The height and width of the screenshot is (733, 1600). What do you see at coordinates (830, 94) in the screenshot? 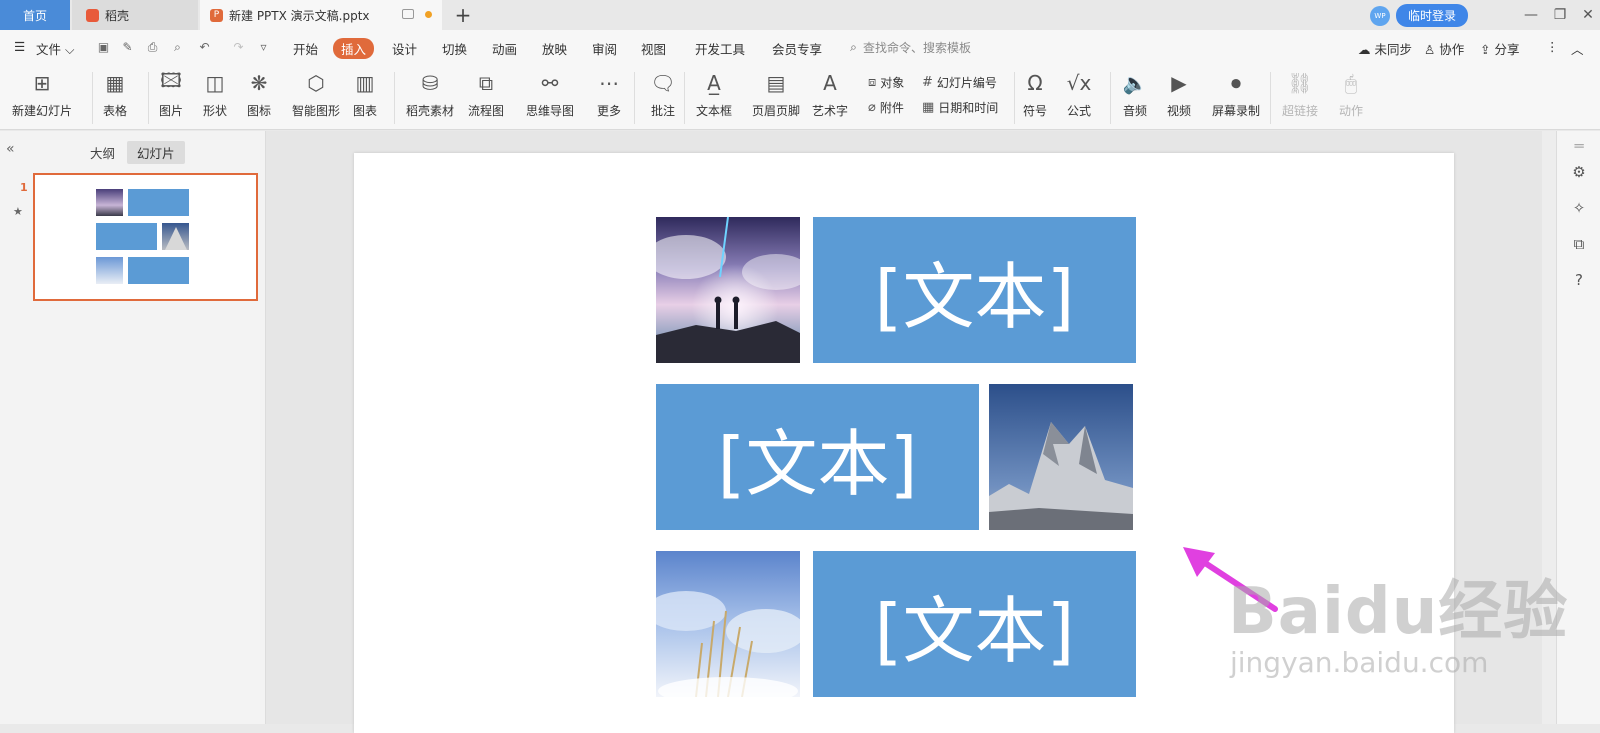
I see `wordart-button: A 艺术字` at bounding box center [830, 94].